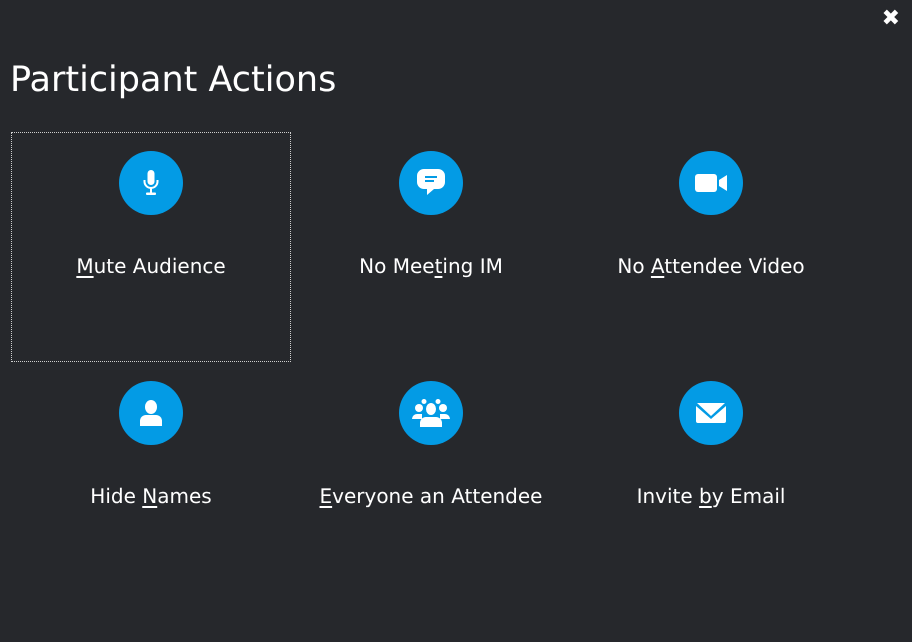  What do you see at coordinates (431, 413) in the screenshot?
I see `group-icon` at bounding box center [431, 413].